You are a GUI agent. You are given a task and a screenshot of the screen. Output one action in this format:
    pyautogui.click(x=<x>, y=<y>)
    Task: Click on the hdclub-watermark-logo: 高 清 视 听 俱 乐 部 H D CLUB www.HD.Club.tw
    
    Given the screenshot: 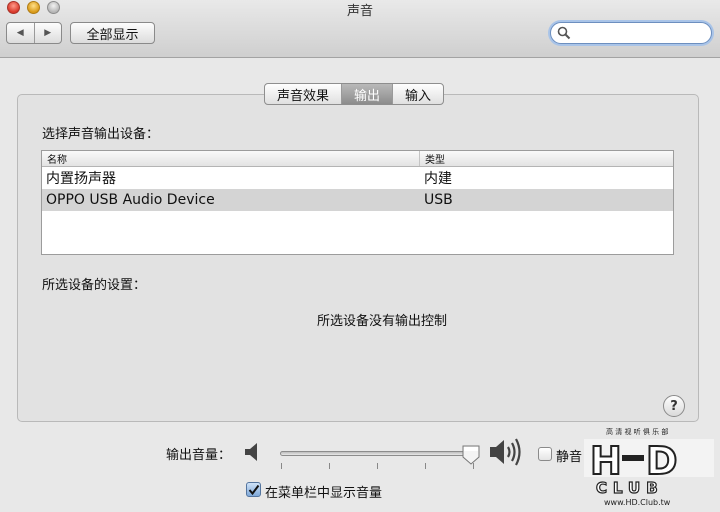 What is the action you would take?
    pyautogui.click(x=649, y=467)
    